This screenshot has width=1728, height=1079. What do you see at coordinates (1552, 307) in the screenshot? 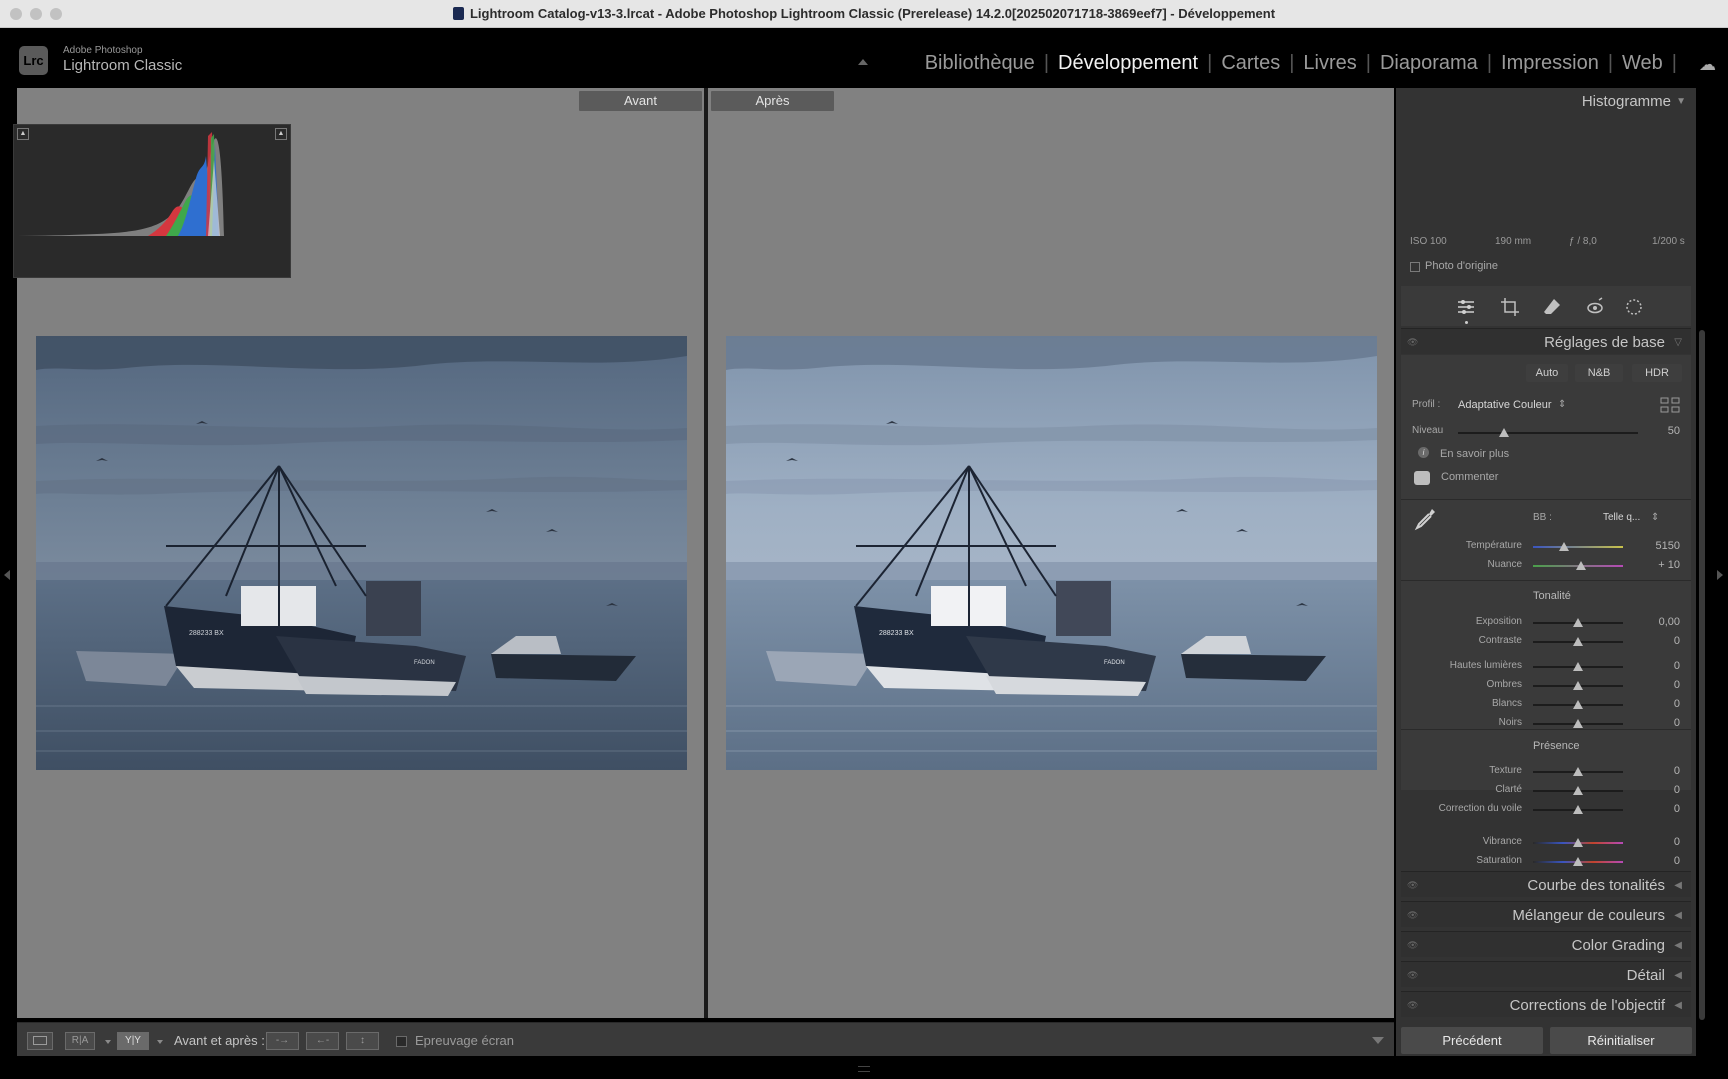
I see `heal-eraser-icon` at bounding box center [1552, 307].